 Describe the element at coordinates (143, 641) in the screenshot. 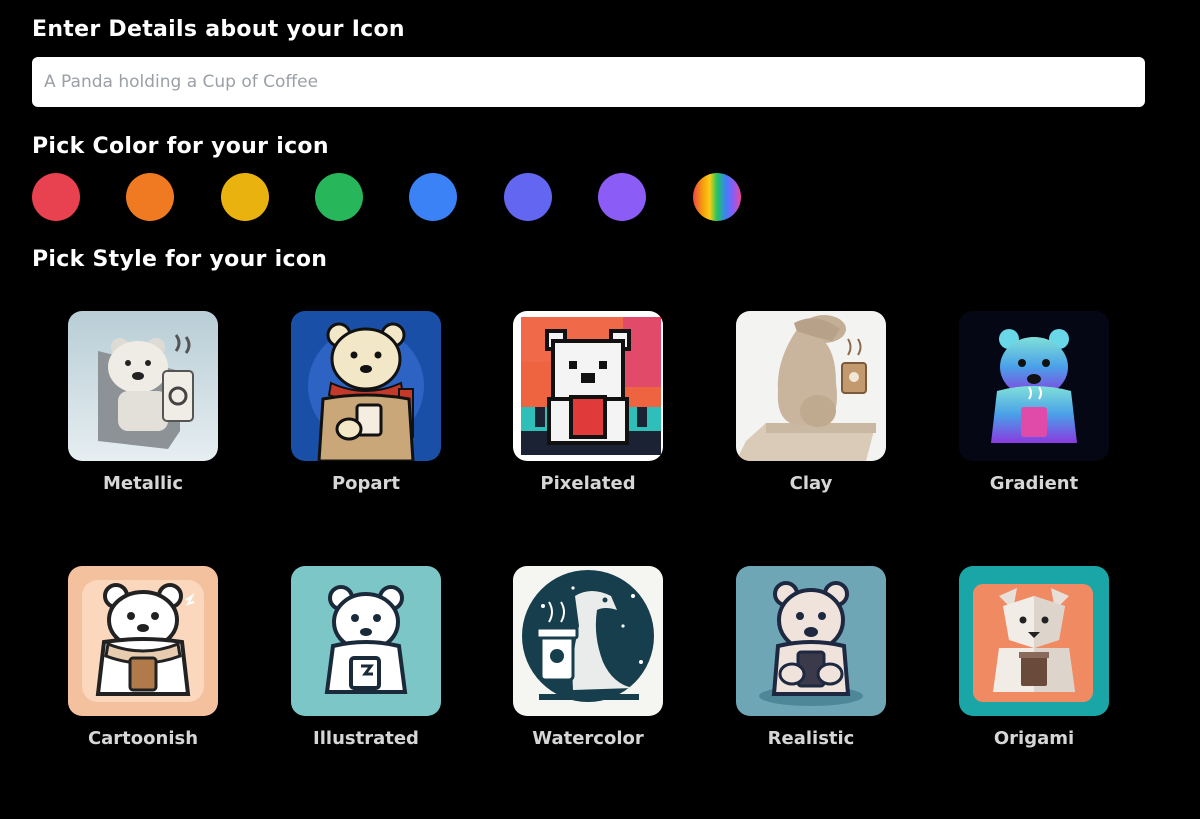

I see `polar-bear-cartoonish-icon` at that location.